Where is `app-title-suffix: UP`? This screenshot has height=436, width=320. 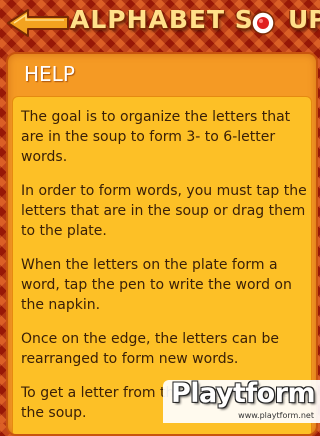 app-title-suffix: UP is located at coordinates (304, 19).